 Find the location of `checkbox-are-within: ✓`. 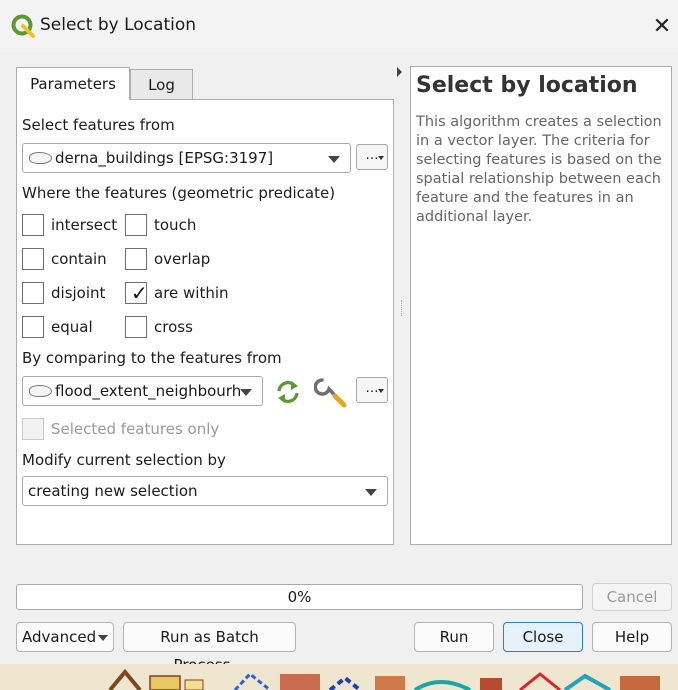

checkbox-are-within: ✓ is located at coordinates (136, 293).